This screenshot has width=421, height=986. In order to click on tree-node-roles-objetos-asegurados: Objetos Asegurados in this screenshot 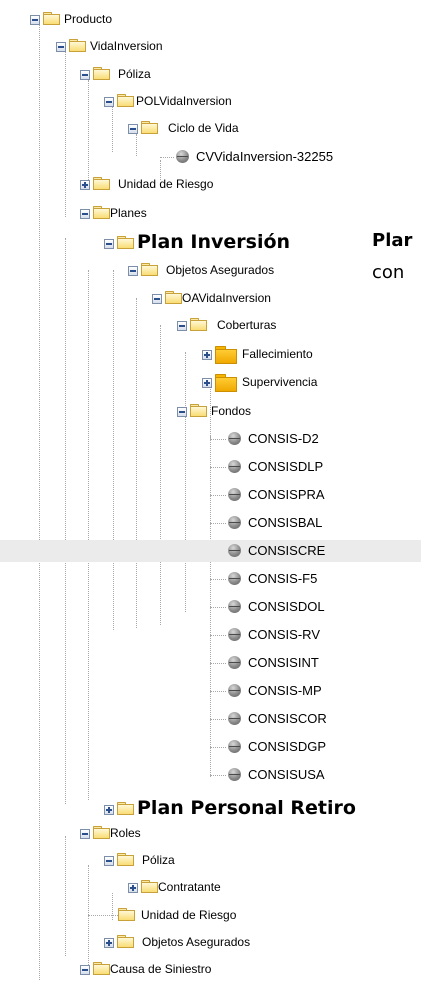, I will do `click(177, 942)`.